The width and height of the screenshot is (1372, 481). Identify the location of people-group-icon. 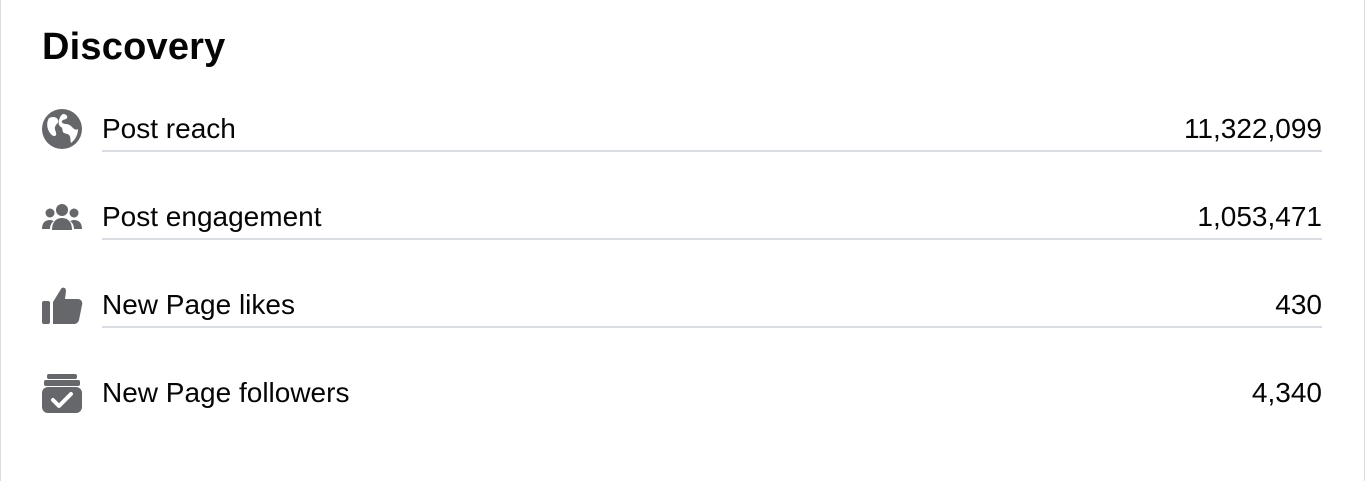
(62, 217).